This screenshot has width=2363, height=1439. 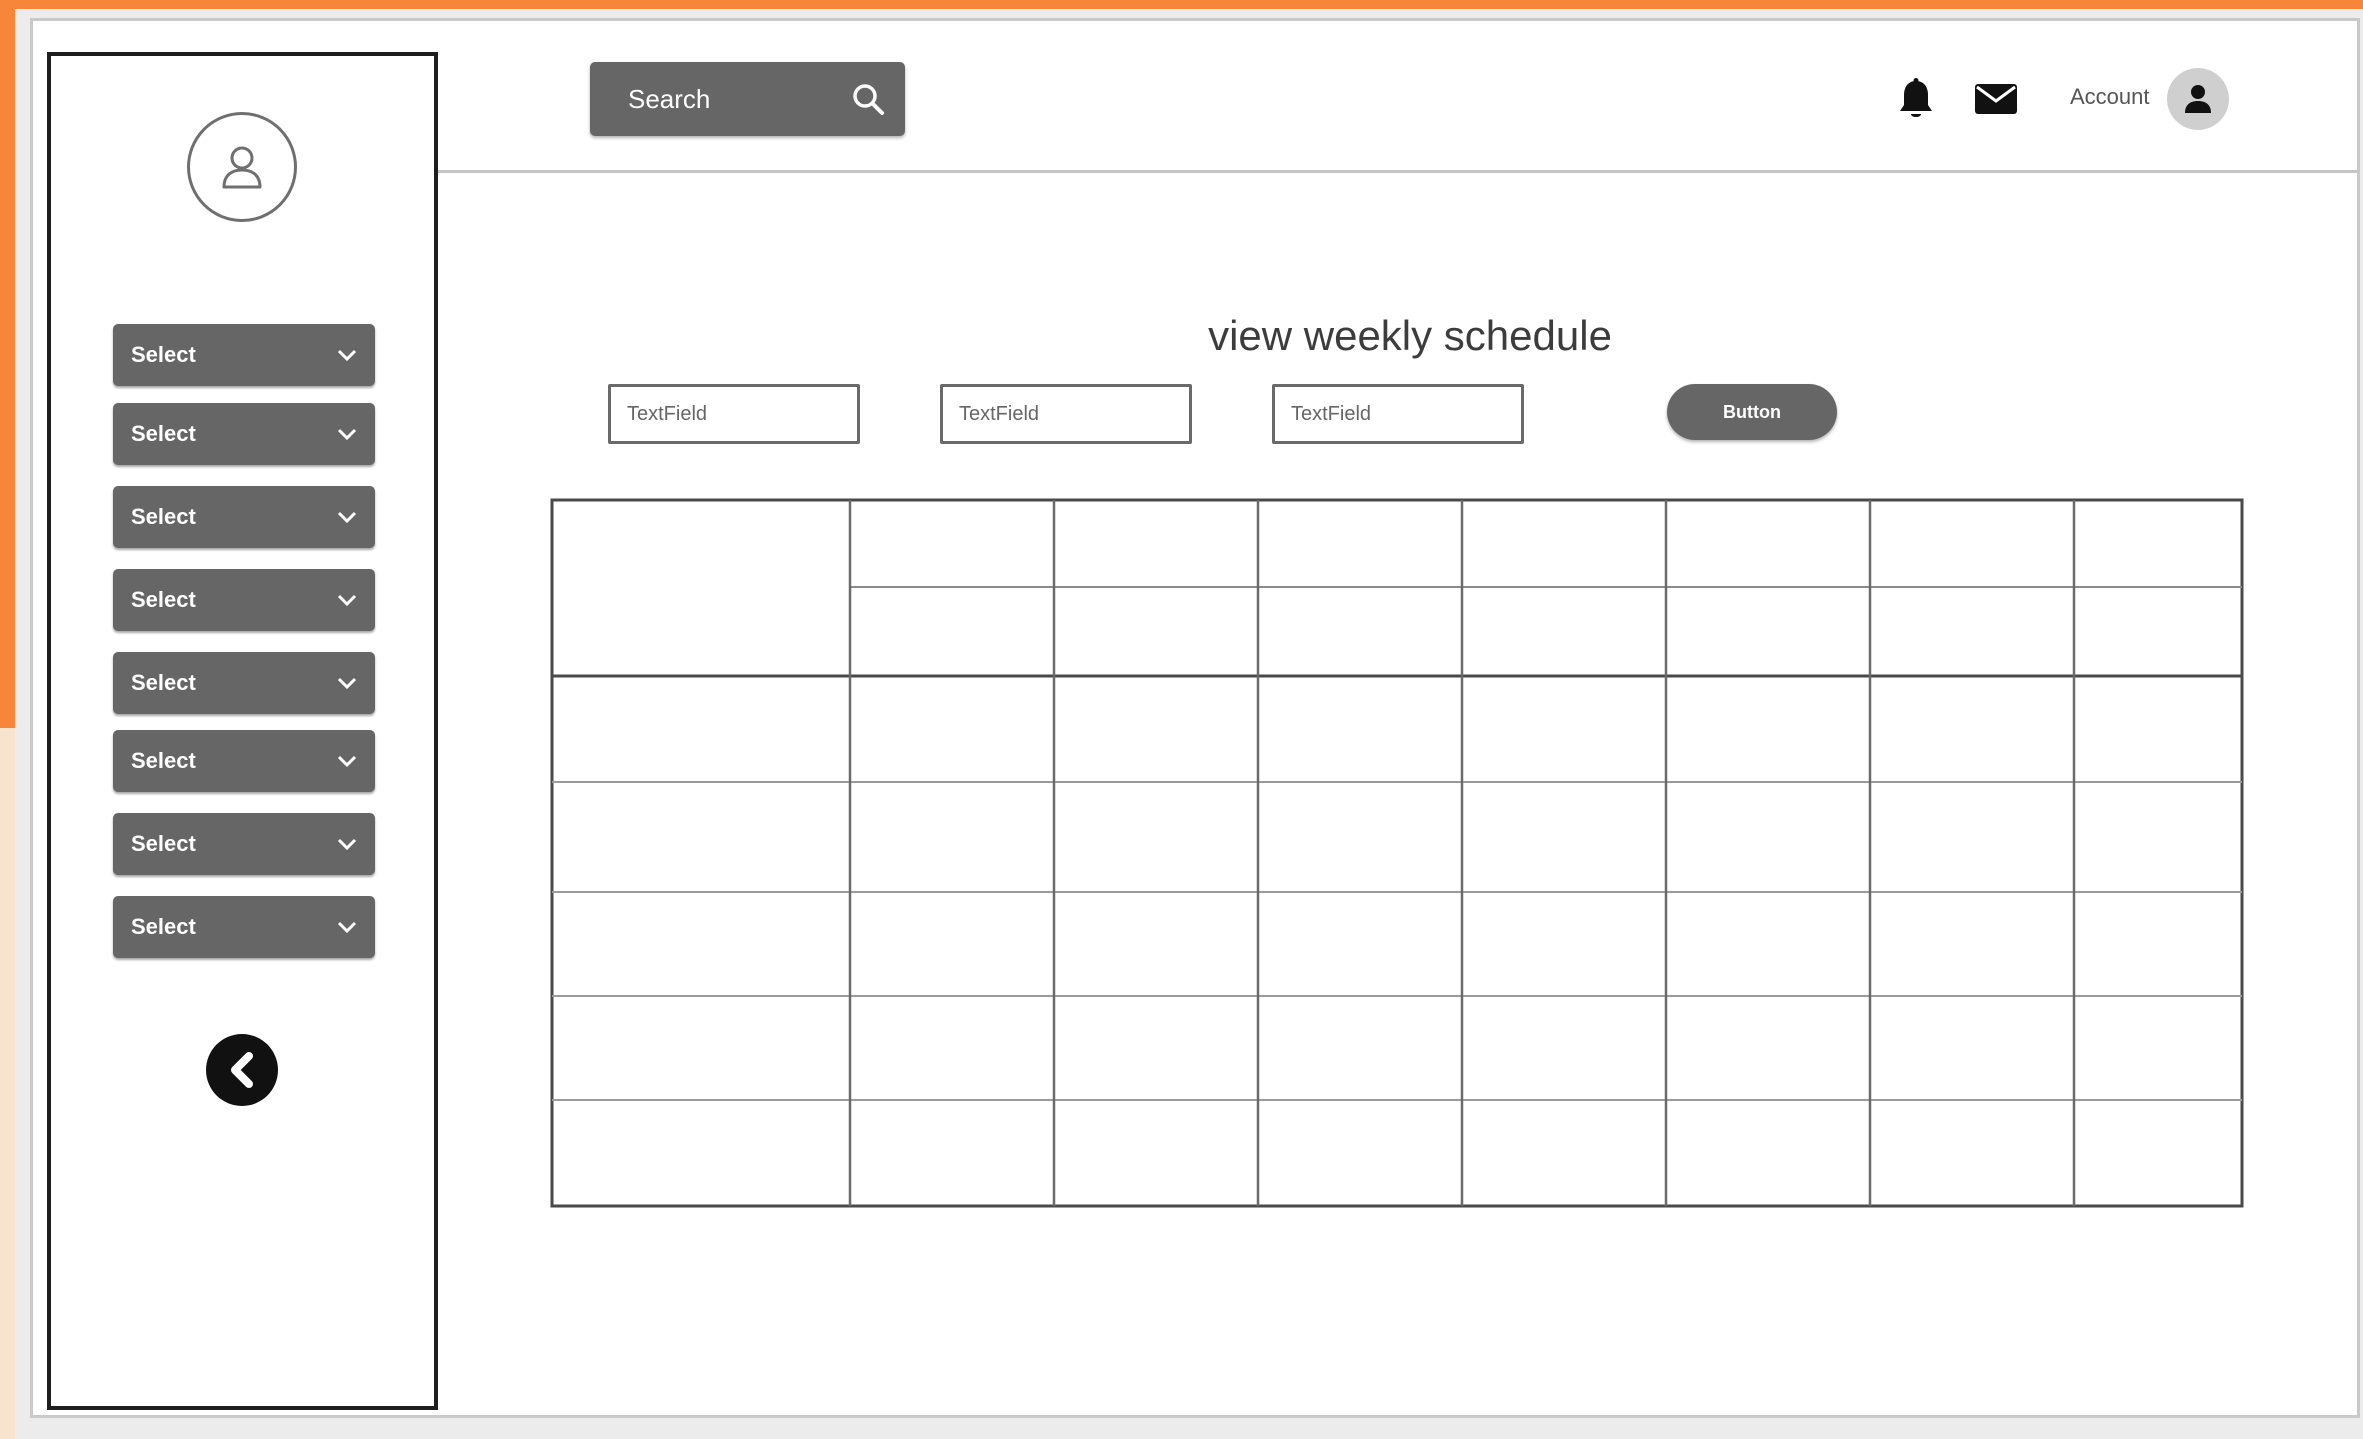 What do you see at coordinates (244, 355) in the screenshot?
I see `sidebar-select-1: Select` at bounding box center [244, 355].